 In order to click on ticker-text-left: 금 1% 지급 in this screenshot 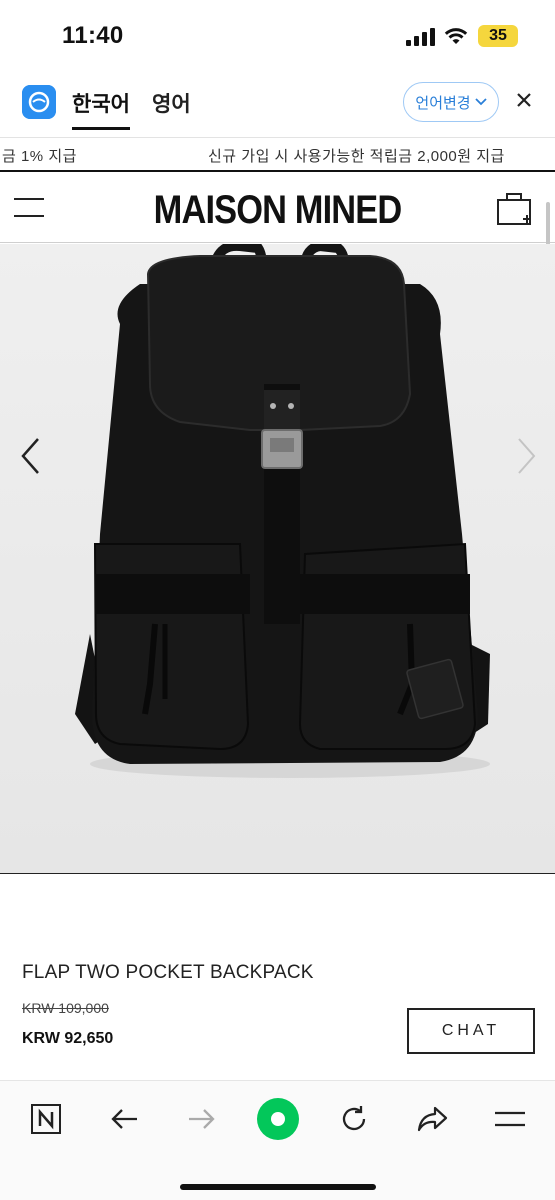, I will do `click(39, 156)`.